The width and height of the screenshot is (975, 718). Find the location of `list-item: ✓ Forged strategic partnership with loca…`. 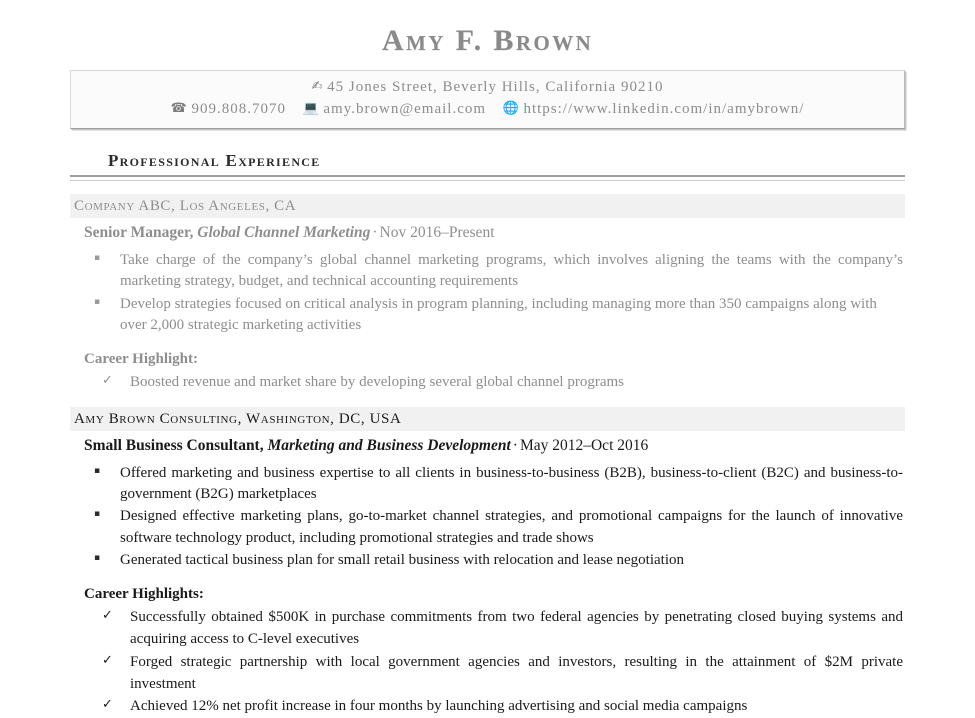

list-item: ✓ Forged strategic partnership with loca… is located at coordinates (495, 674).